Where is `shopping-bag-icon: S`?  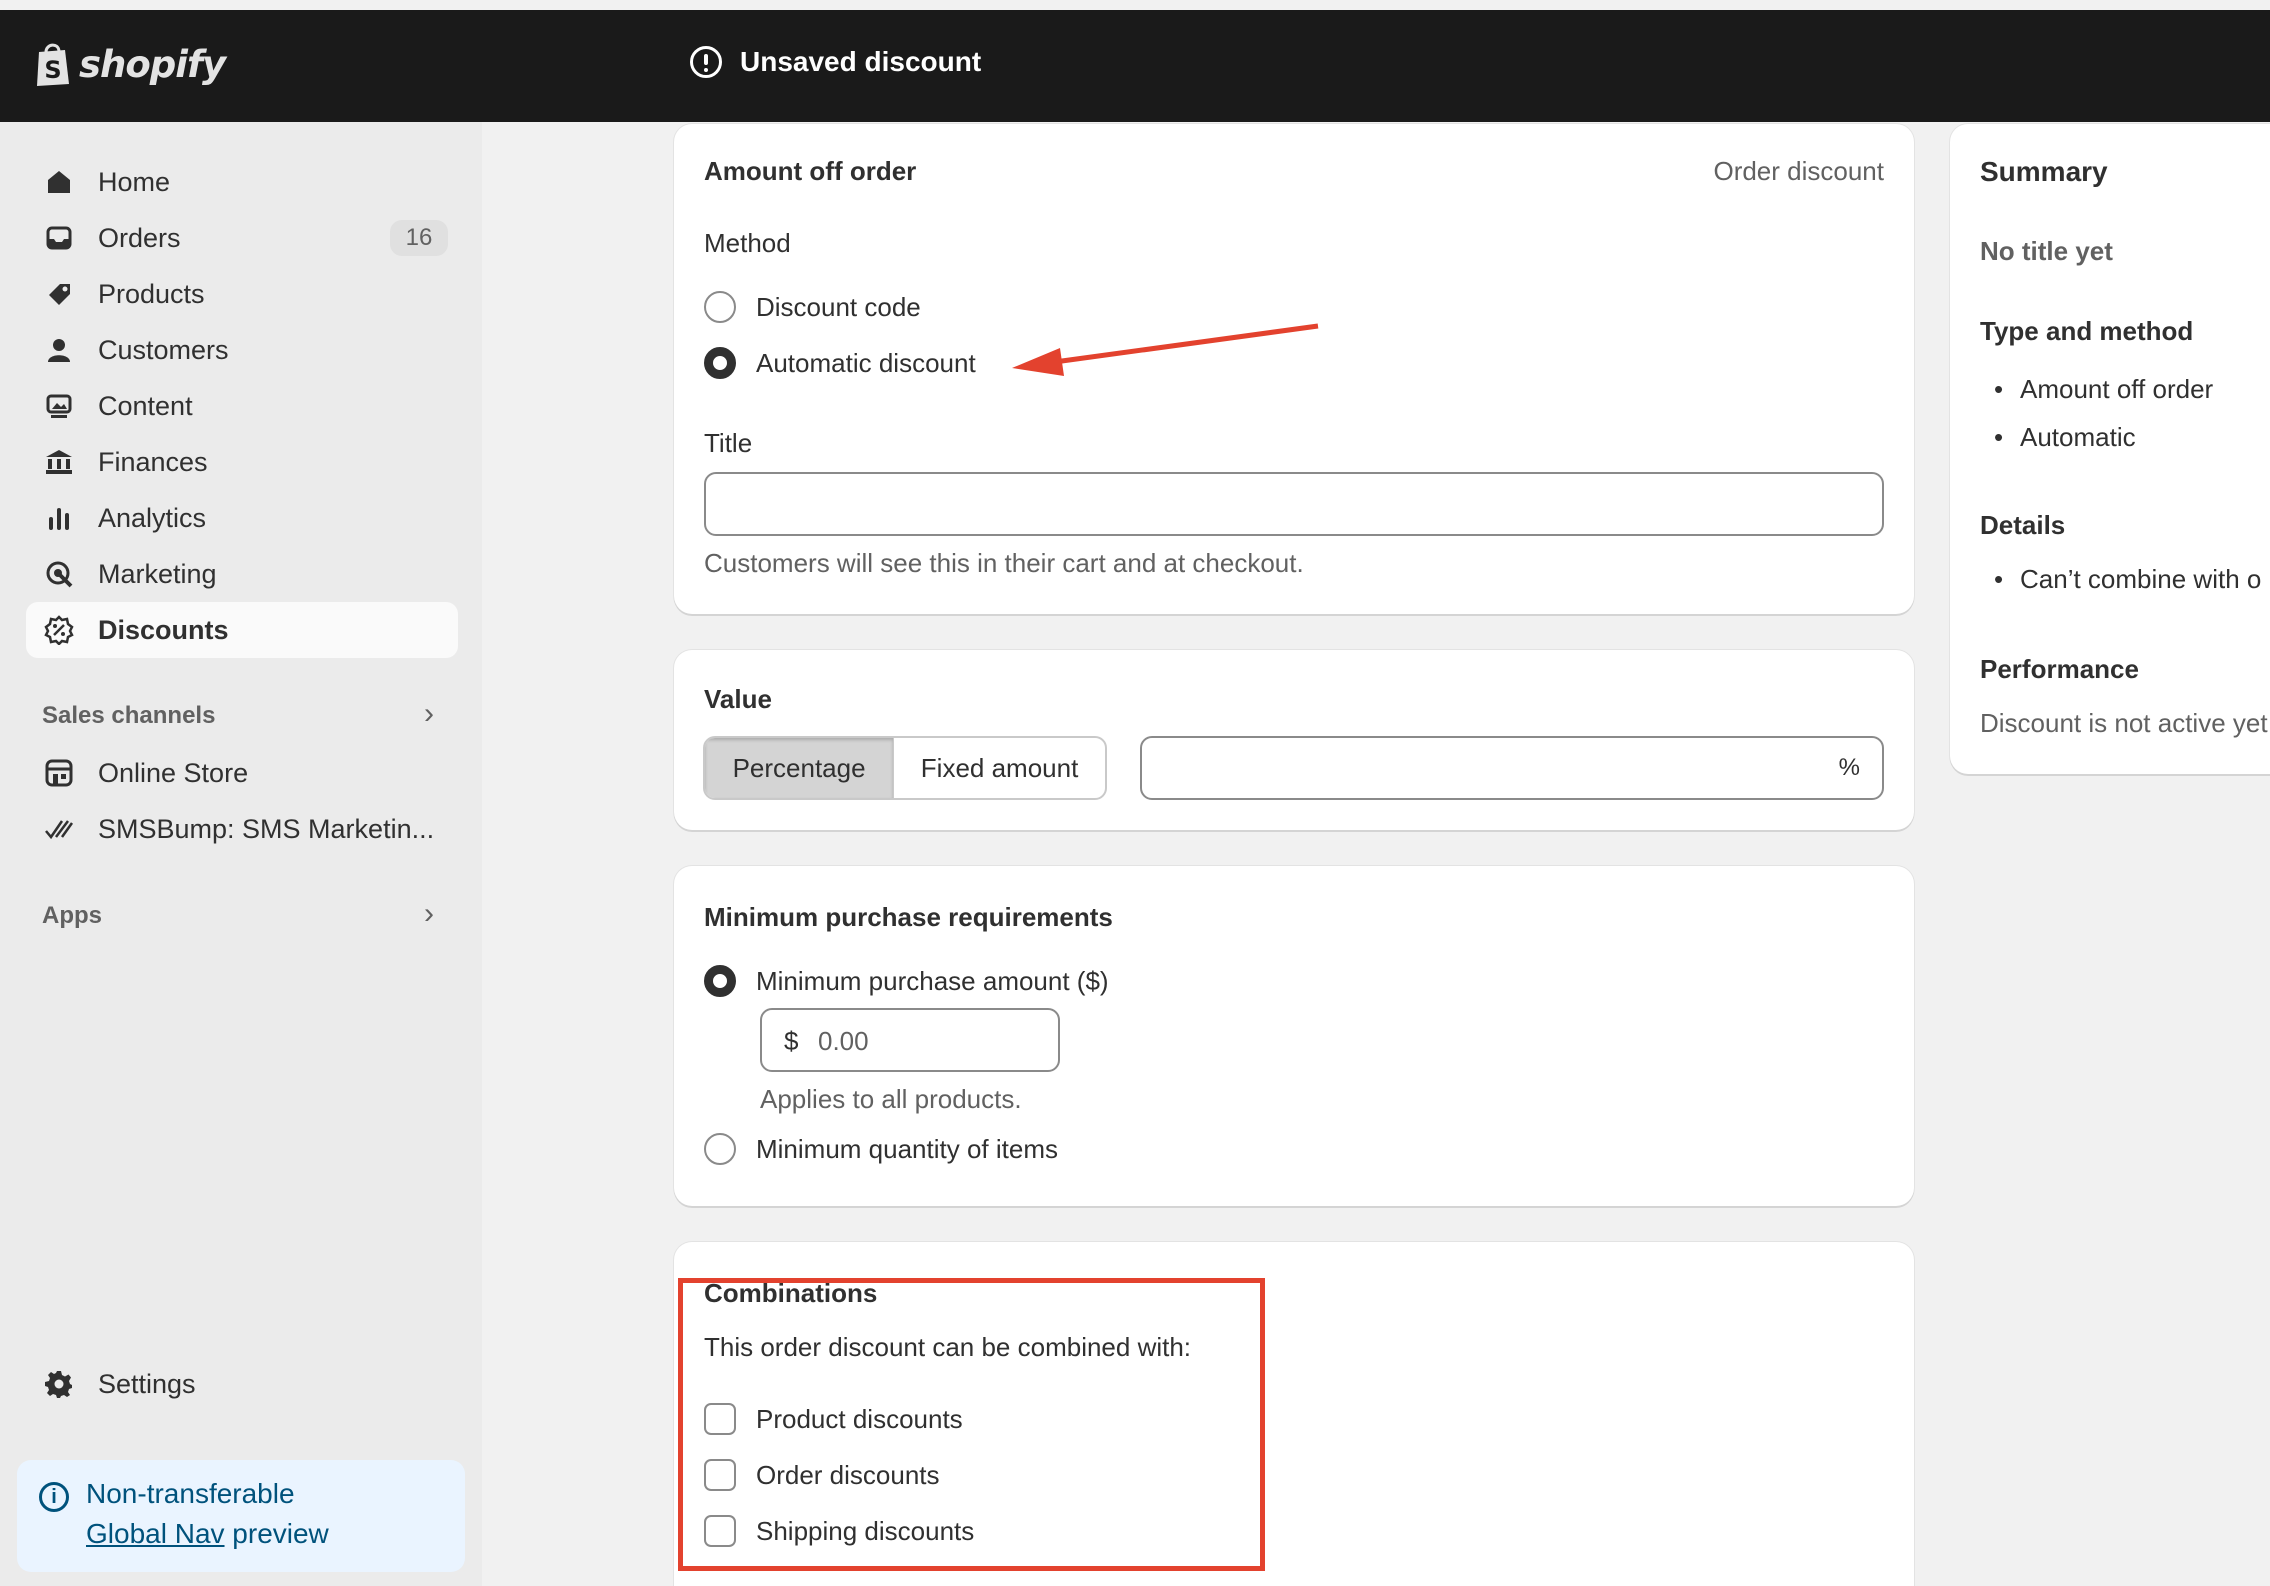
shopping-bag-icon: S is located at coordinates (53, 64).